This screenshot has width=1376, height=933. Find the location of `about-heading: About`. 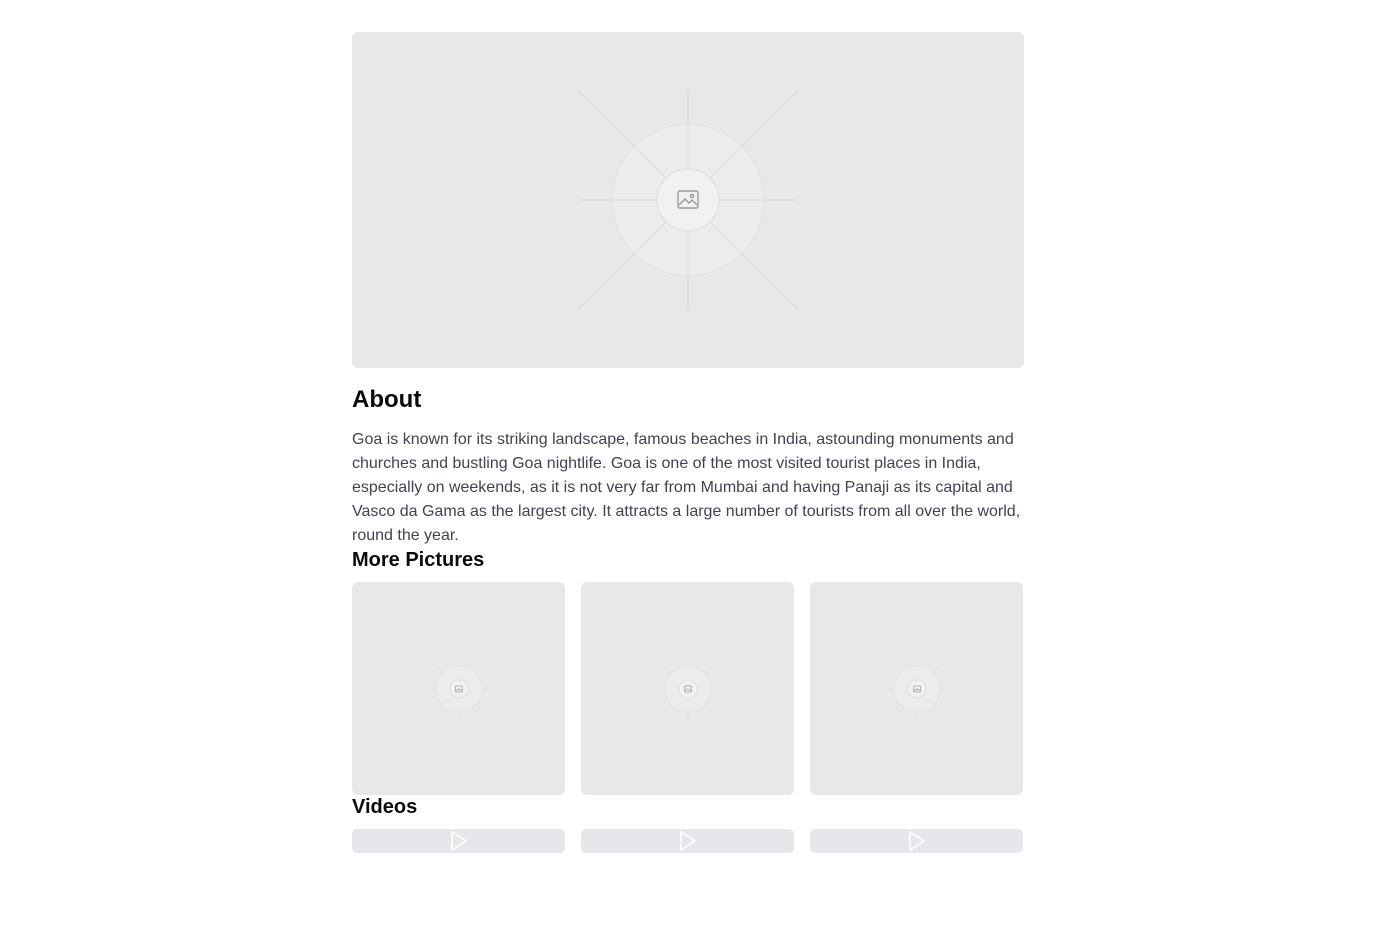

about-heading: About is located at coordinates (387, 399).